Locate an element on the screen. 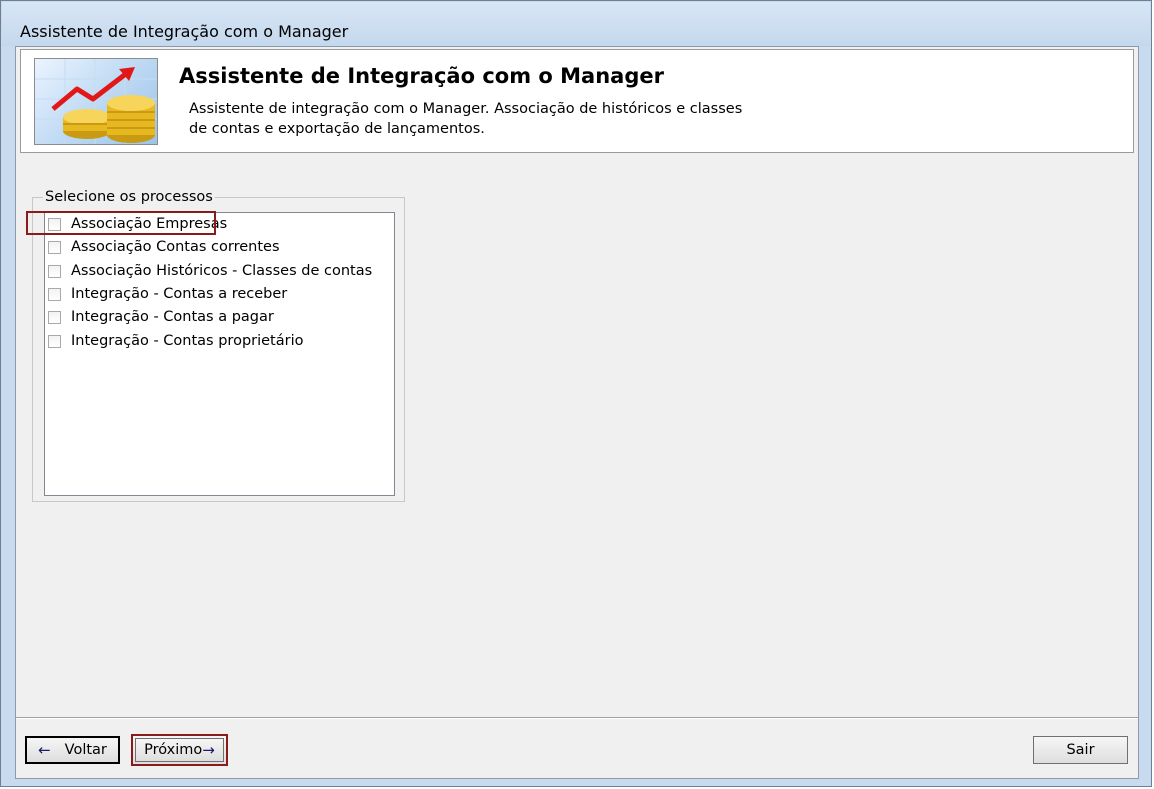 The image size is (1154, 789). header-title: Assistente de Integração com o Manager is located at coordinates (421, 76).